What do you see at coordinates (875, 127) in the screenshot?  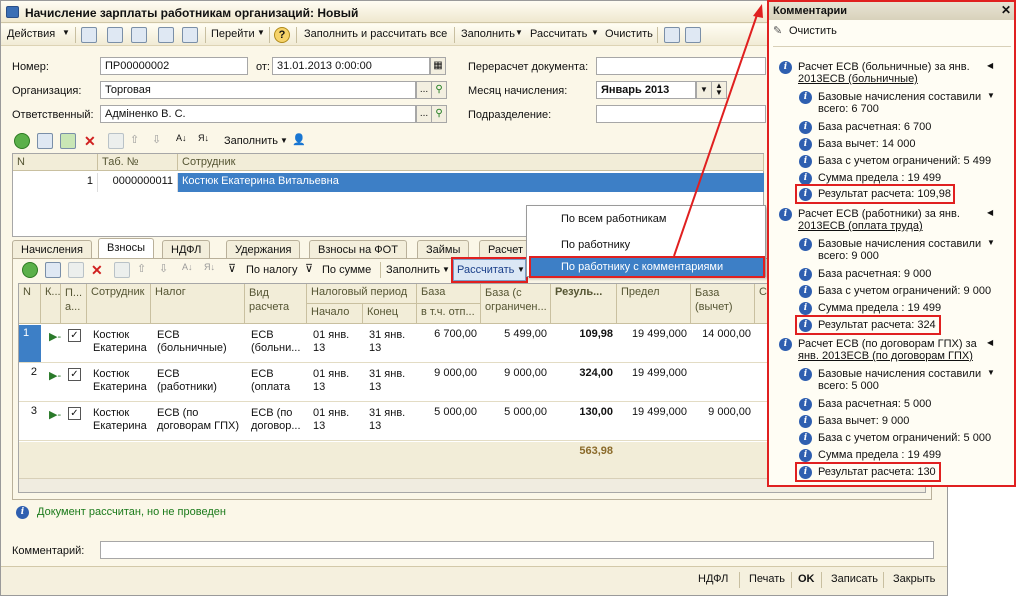 I see `comment-line: База расчетная: 6 700` at bounding box center [875, 127].